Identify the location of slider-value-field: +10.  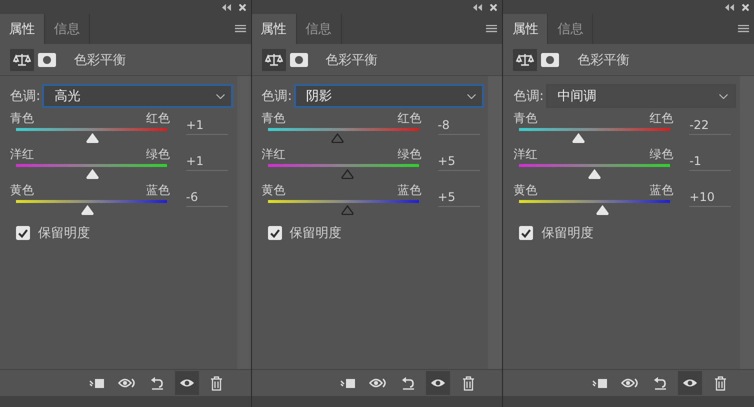
(710, 195).